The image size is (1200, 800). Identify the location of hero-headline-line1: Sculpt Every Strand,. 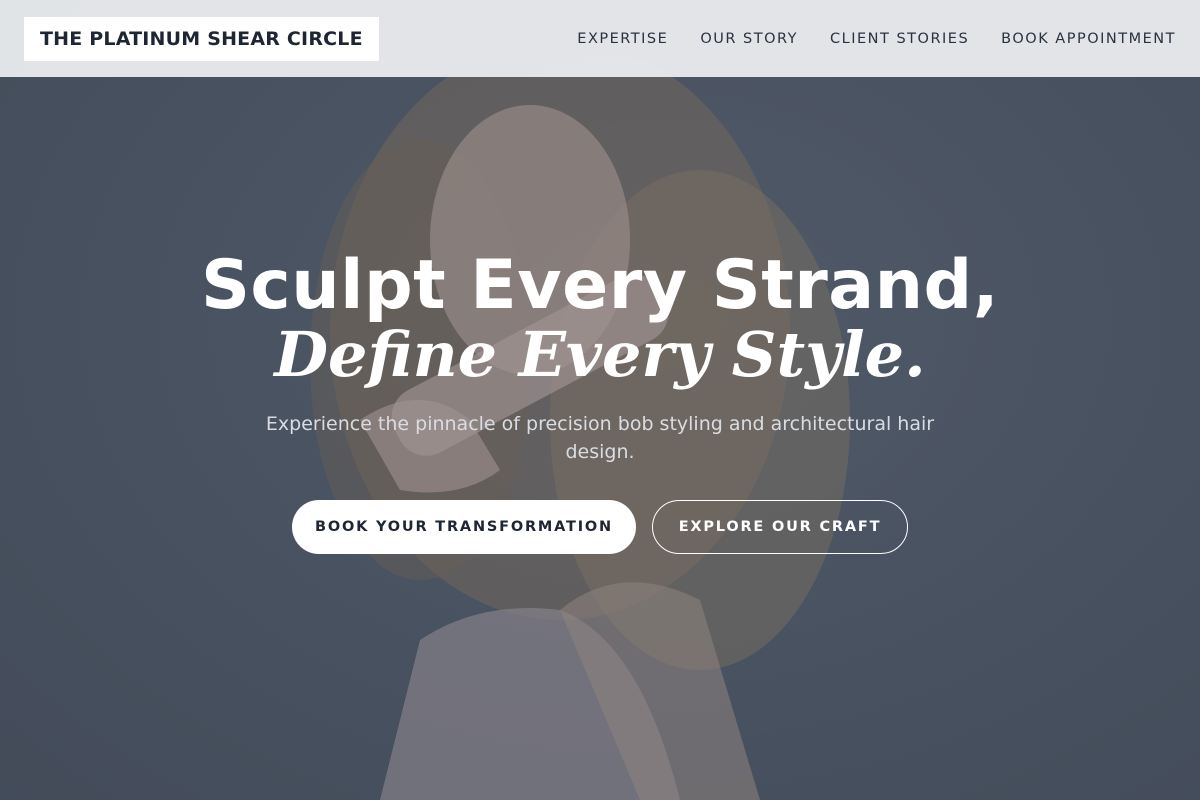
(600, 285).